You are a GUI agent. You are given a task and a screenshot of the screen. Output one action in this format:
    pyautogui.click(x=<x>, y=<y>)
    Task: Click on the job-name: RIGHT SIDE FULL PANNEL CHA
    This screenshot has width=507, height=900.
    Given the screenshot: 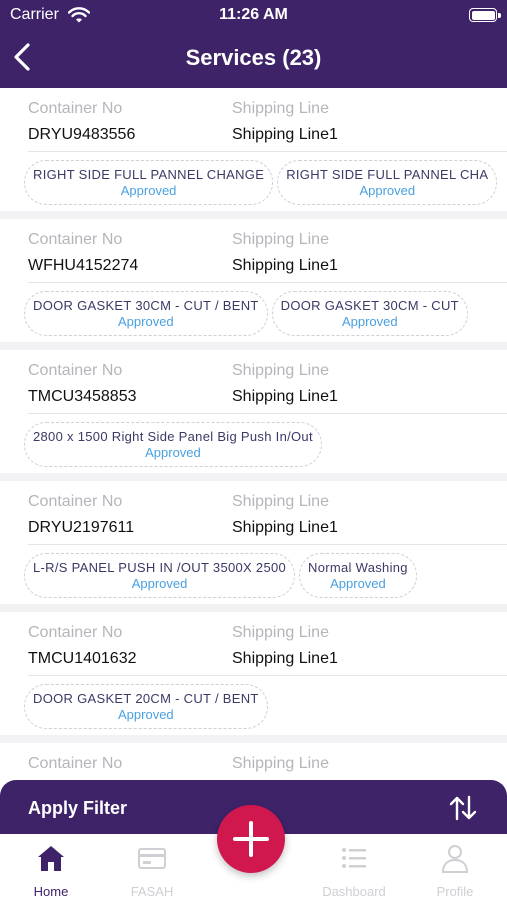 What is the action you would take?
    pyautogui.click(x=387, y=174)
    